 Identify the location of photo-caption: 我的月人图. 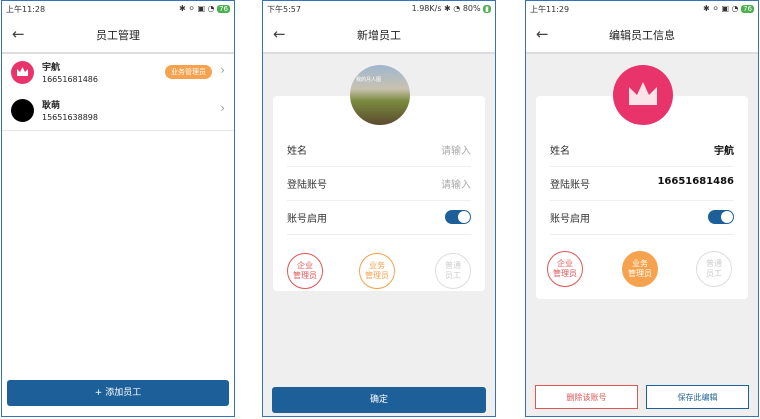
(369, 80).